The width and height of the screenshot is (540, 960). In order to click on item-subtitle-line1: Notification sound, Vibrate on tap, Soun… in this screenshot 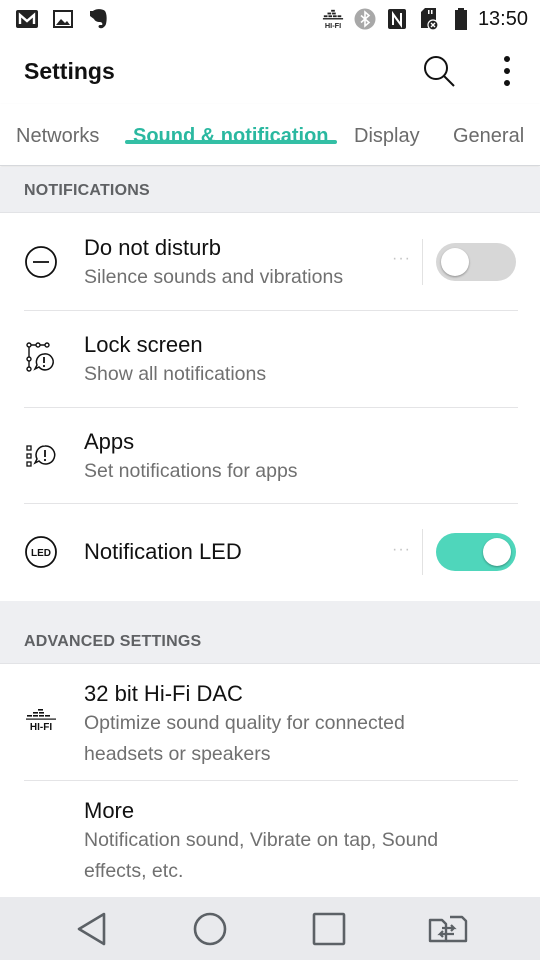, I will do `click(261, 840)`.